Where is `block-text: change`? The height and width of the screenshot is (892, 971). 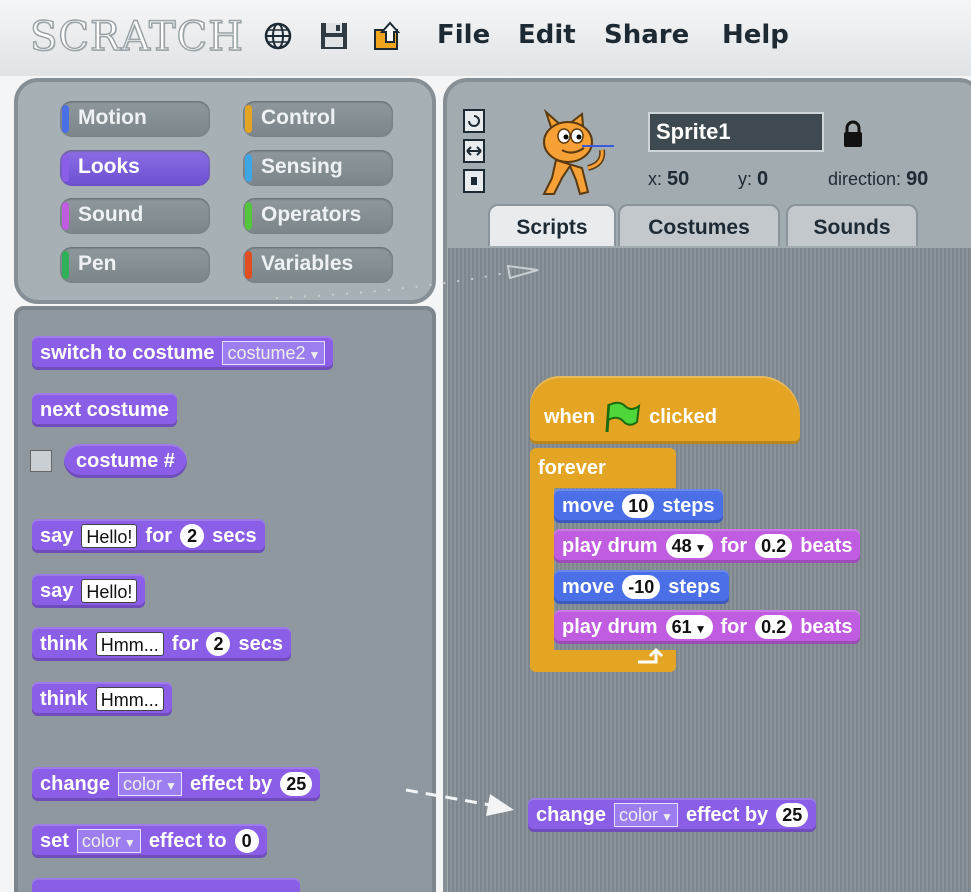 block-text: change is located at coordinates (571, 815).